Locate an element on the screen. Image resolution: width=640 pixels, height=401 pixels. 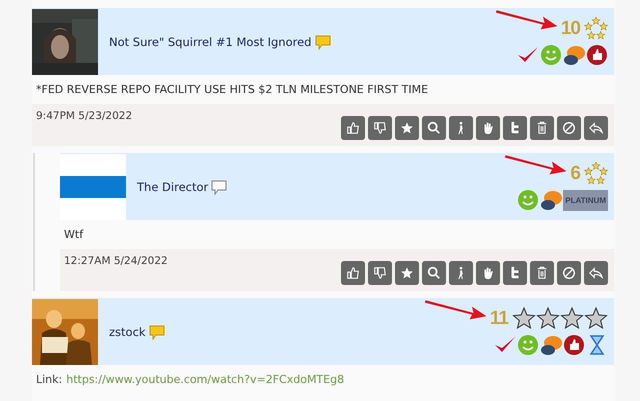
platinum-badge: PLATINUM is located at coordinates (585, 200).